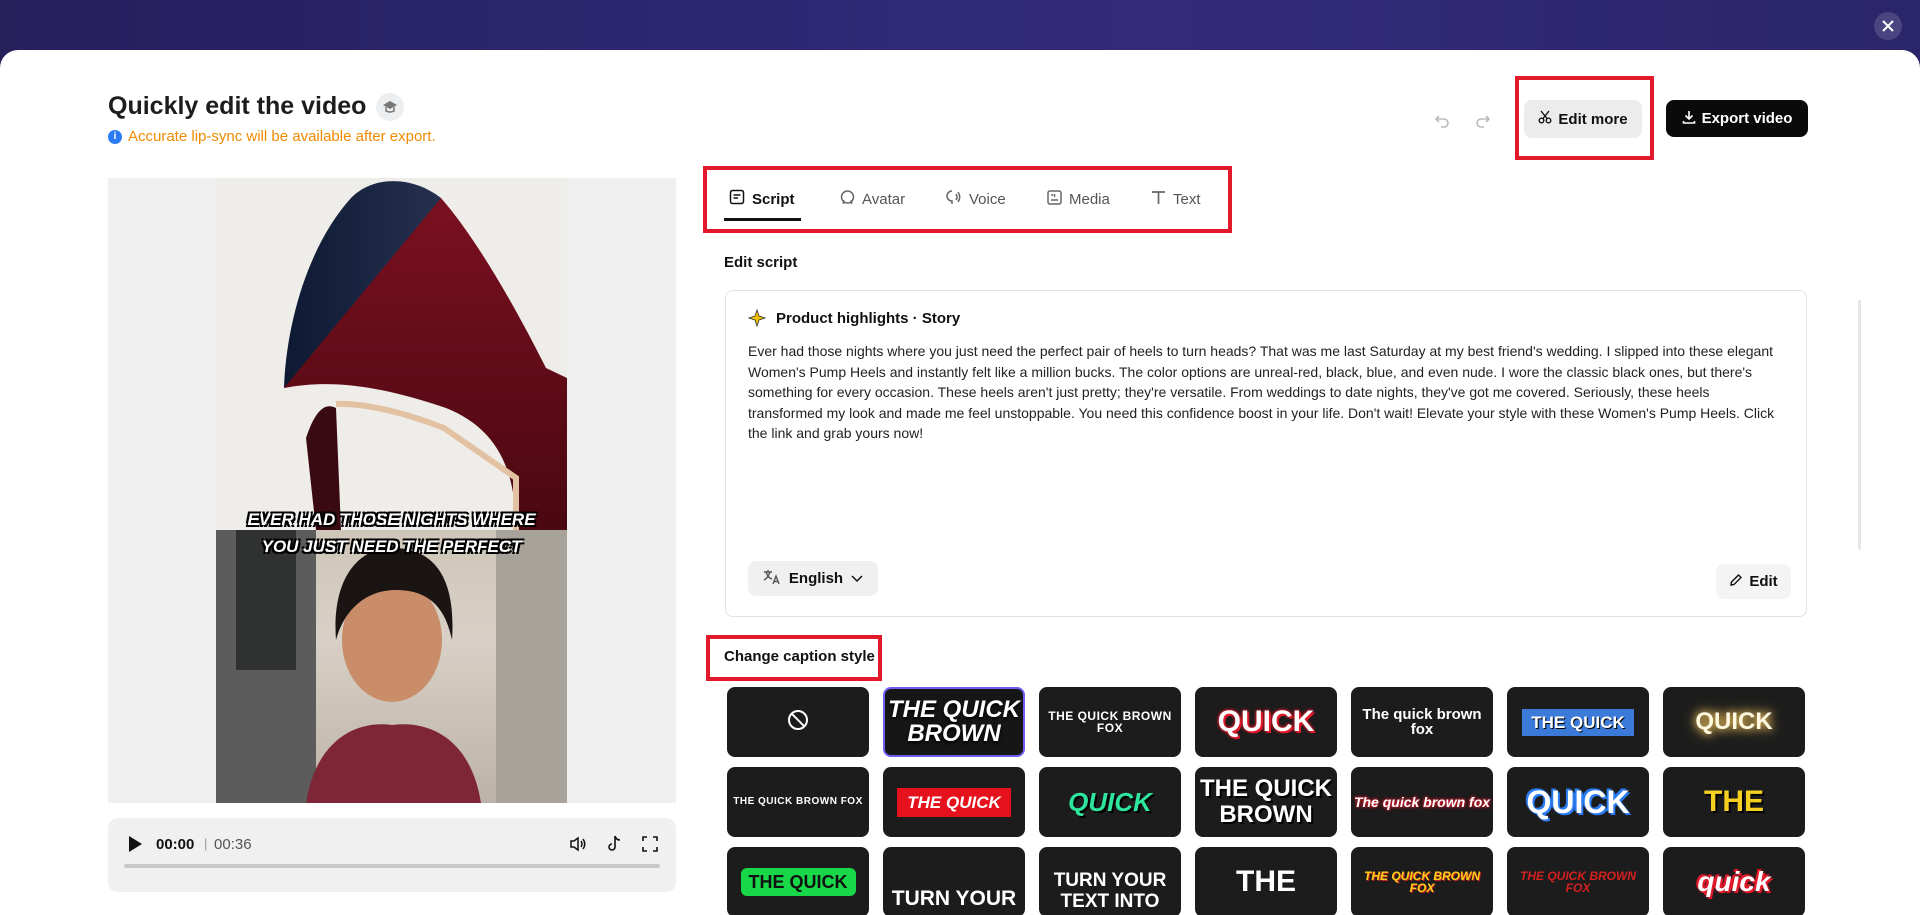  I want to click on active-tab-indicator, so click(762, 219).